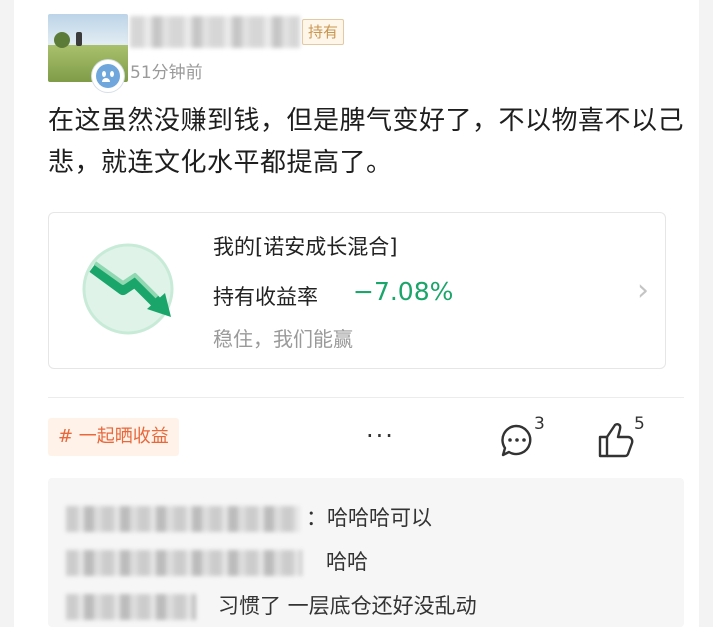 This screenshot has width=713, height=627. Describe the element at coordinates (128, 289) in the screenshot. I see `down-trend-arrow-icon` at that location.